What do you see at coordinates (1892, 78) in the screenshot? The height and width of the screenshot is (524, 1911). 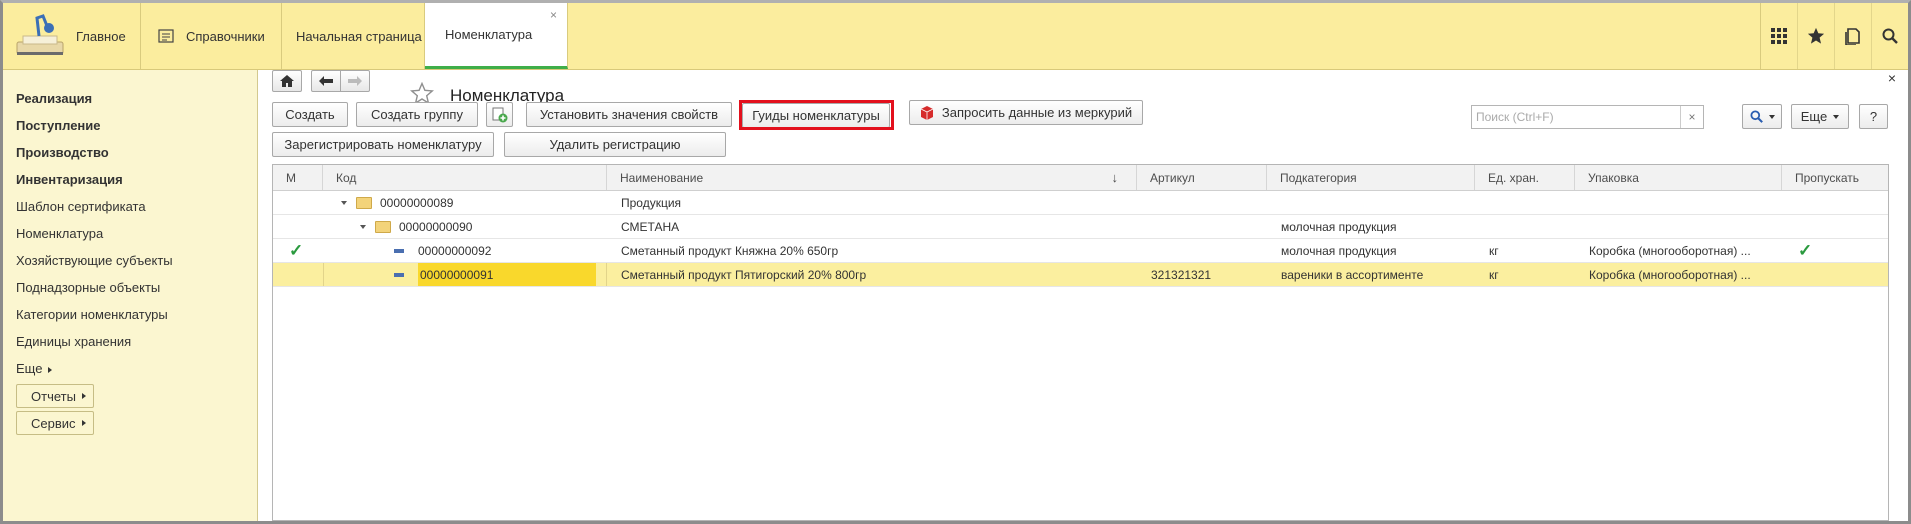 I see `close-form-icon: ×` at bounding box center [1892, 78].